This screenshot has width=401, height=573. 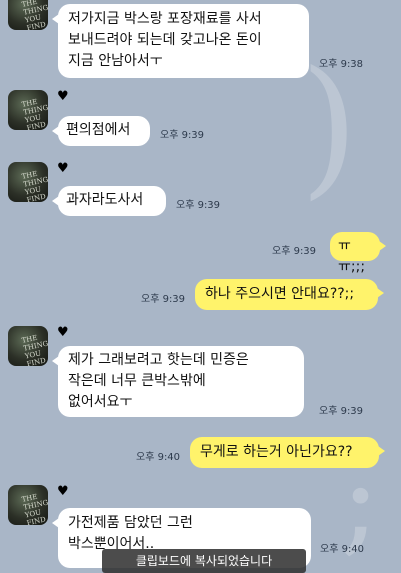 What do you see at coordinates (204, 561) in the screenshot?
I see `copied-toast: 클립보드에 복사되었습니다` at bounding box center [204, 561].